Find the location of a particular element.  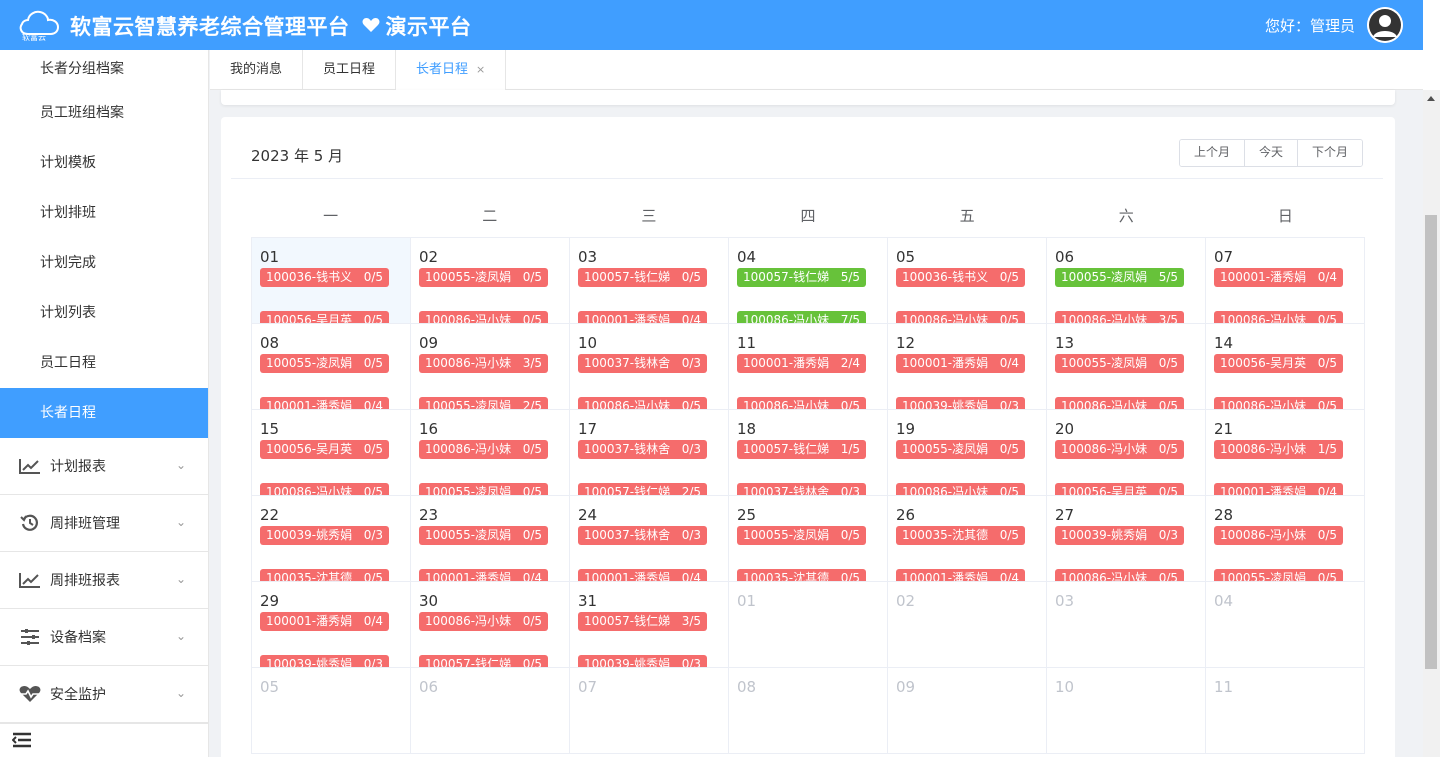

calendar-day-cell: 17 100037-钱林舍 0/3 100057-钱仁娣 2/5 is located at coordinates (649, 453).